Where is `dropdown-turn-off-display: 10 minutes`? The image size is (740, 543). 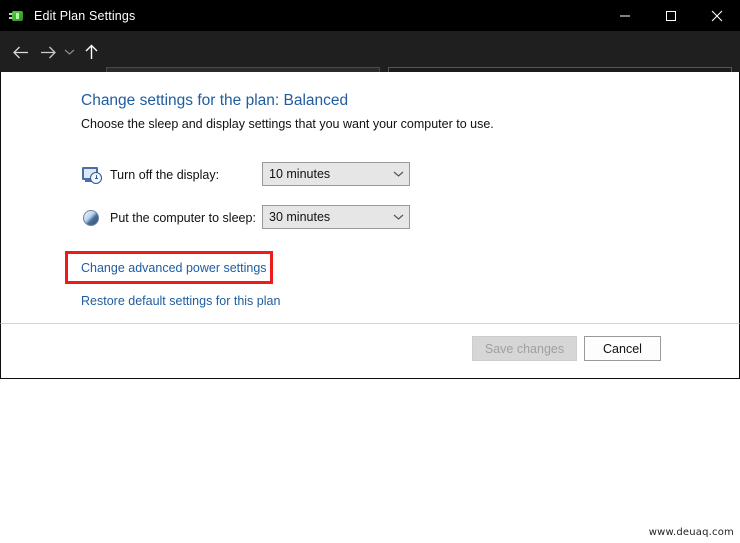
dropdown-turn-off-display: 10 minutes is located at coordinates (336, 174).